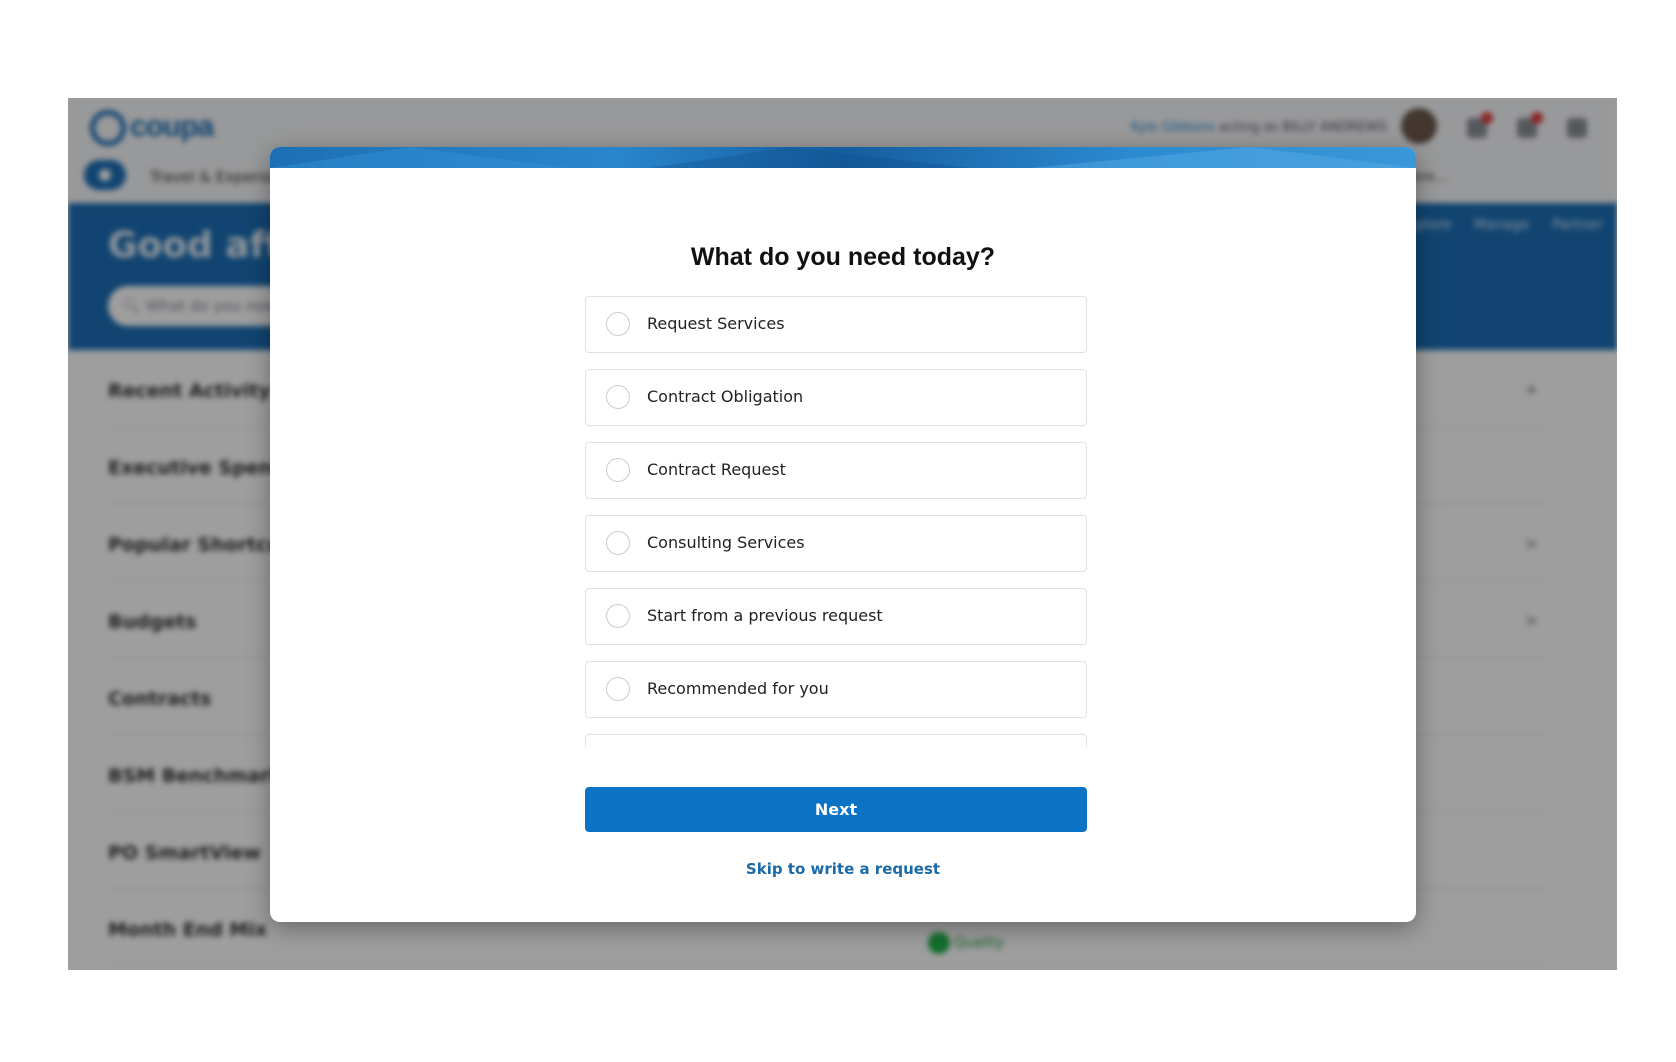  I want to click on option-label: Start from a previous request, so click(765, 615).